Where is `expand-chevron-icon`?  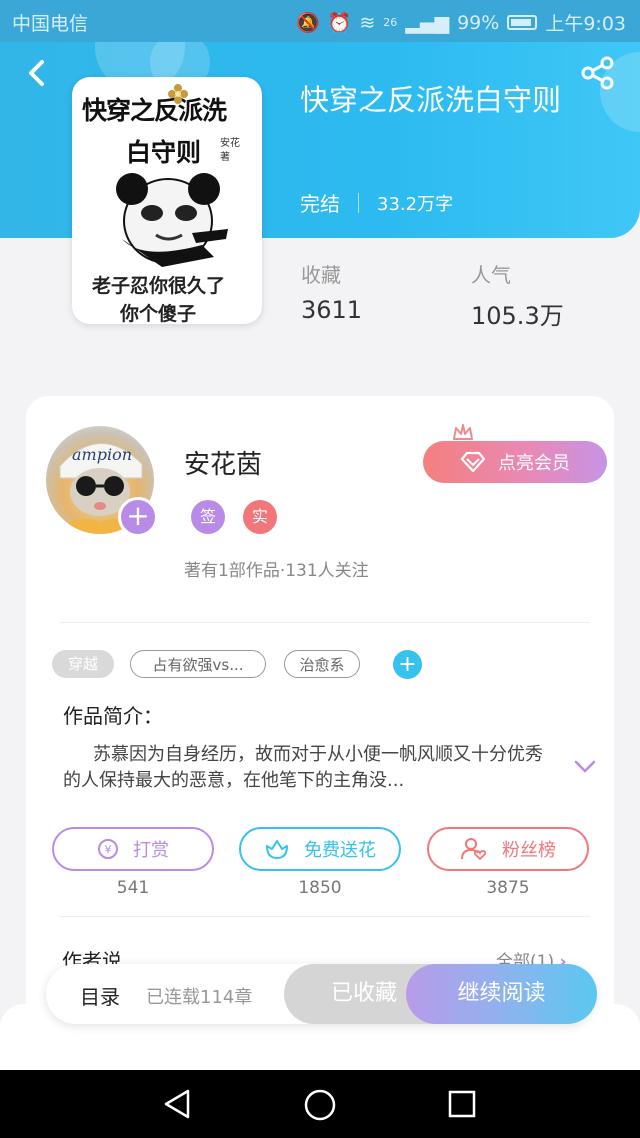 expand-chevron-icon is located at coordinates (585, 767).